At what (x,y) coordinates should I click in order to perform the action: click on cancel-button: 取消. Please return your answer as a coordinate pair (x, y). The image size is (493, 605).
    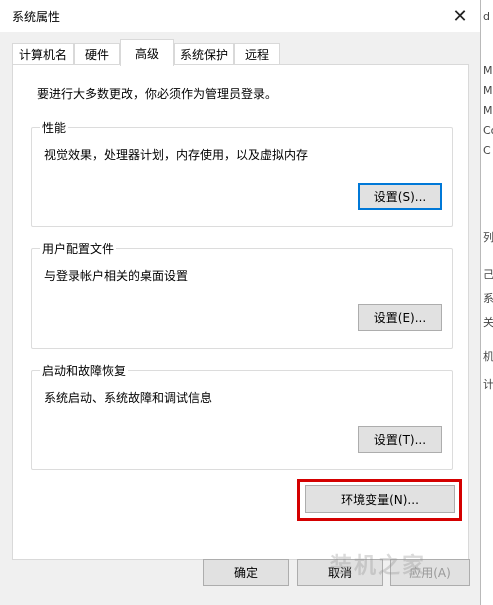
    Looking at the image, I should click on (340, 572).